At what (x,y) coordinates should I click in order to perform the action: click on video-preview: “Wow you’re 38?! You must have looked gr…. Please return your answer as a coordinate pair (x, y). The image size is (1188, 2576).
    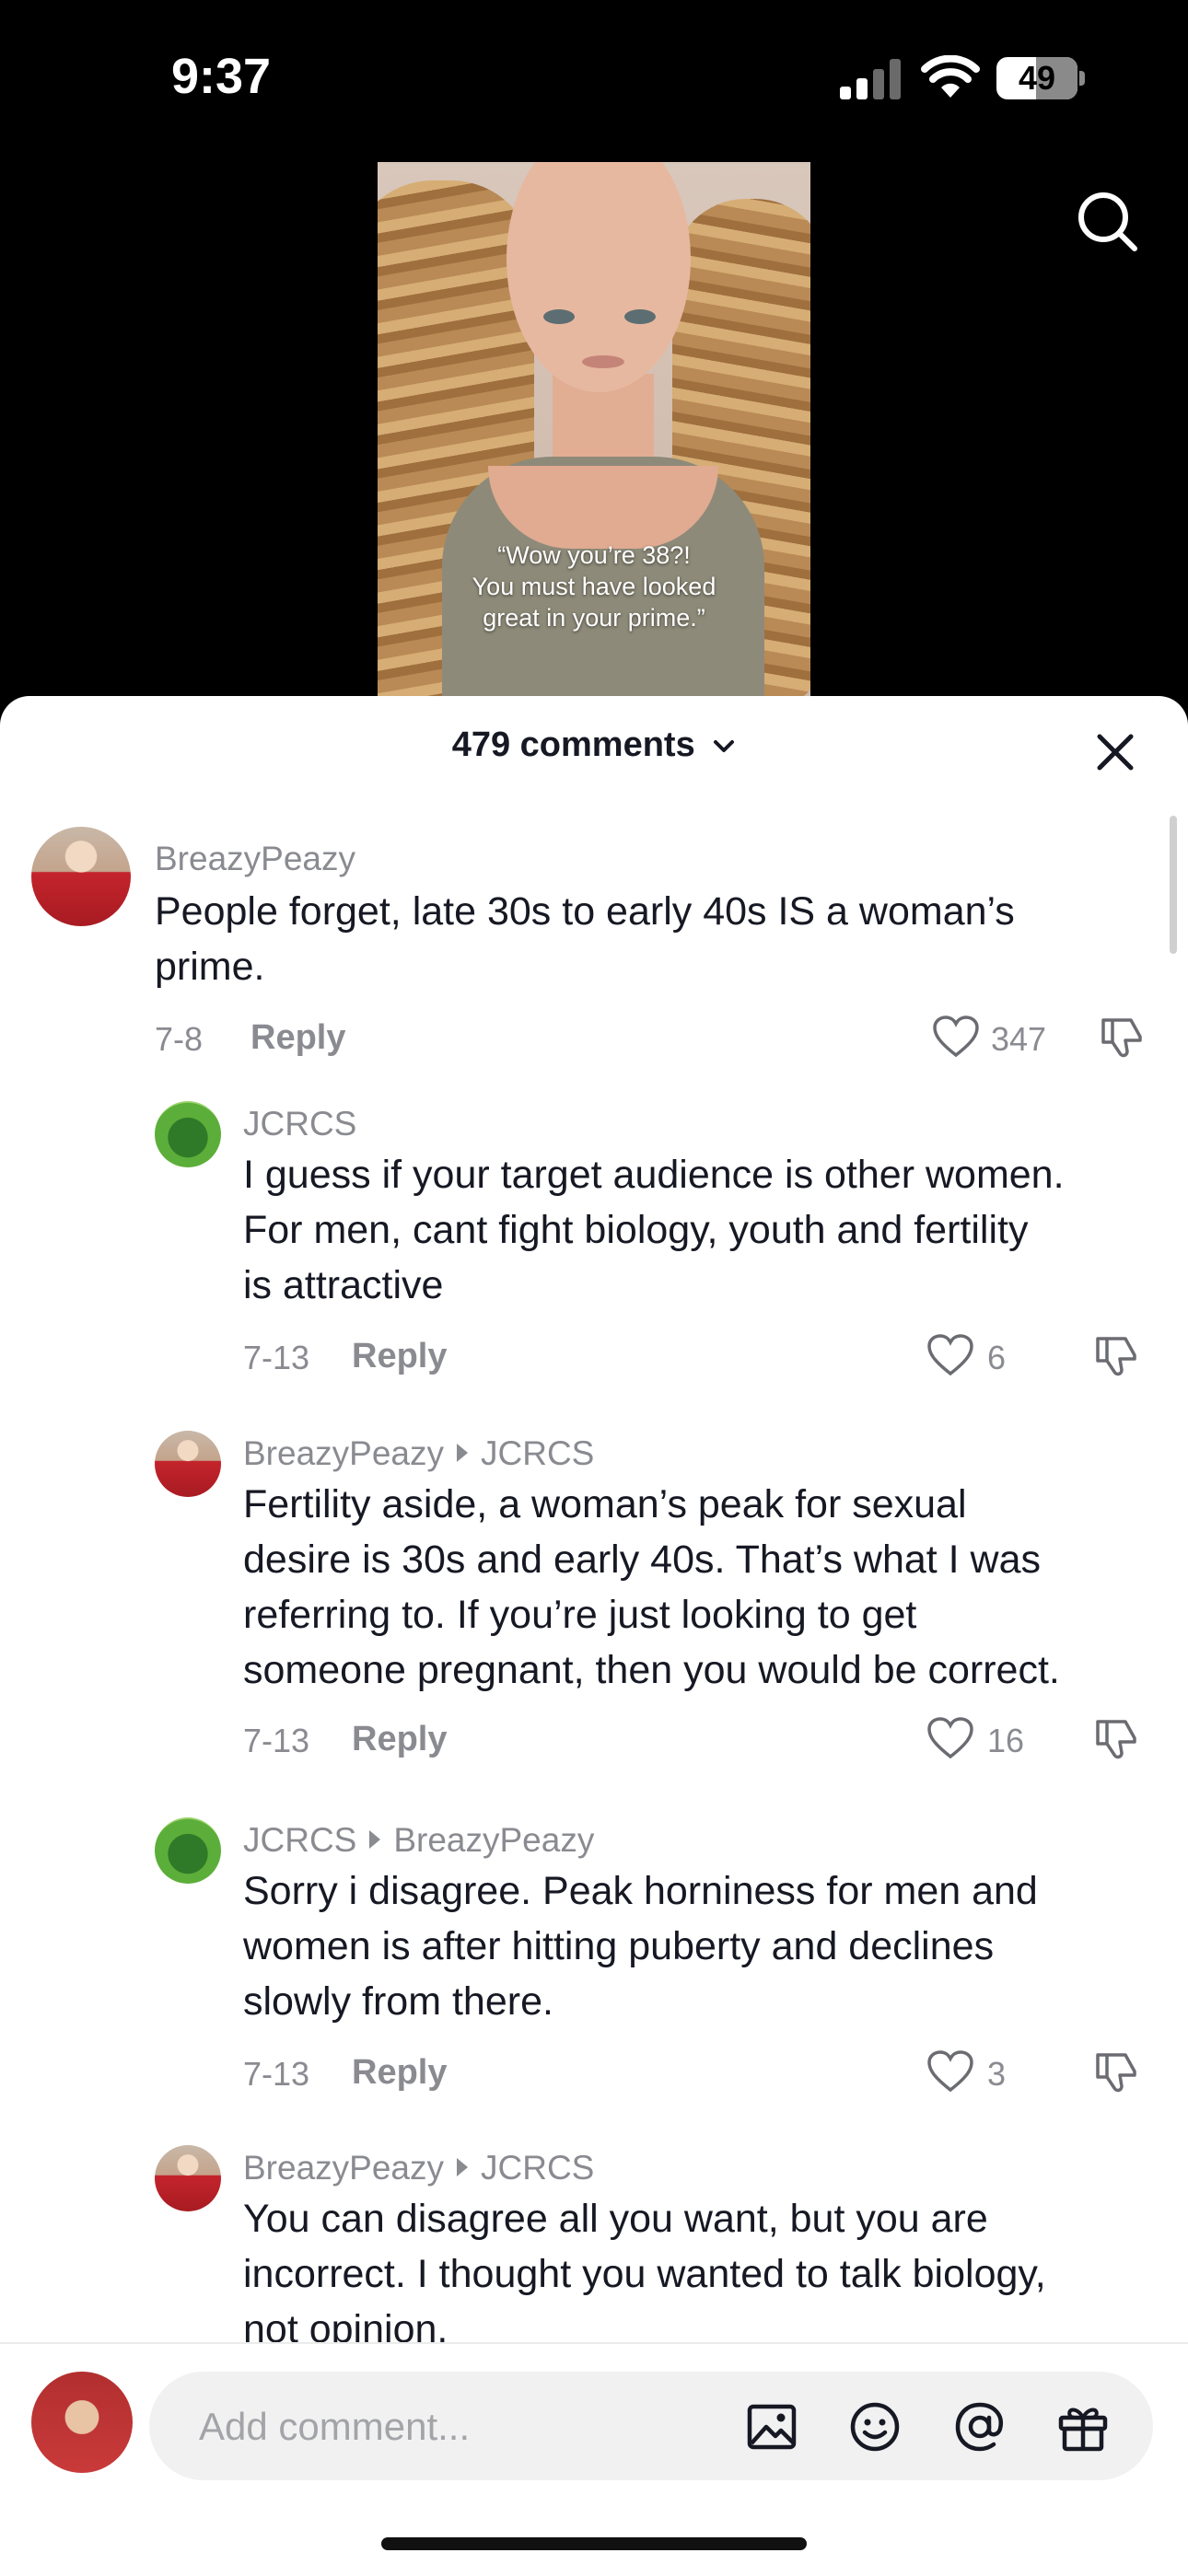
    Looking at the image, I should click on (594, 429).